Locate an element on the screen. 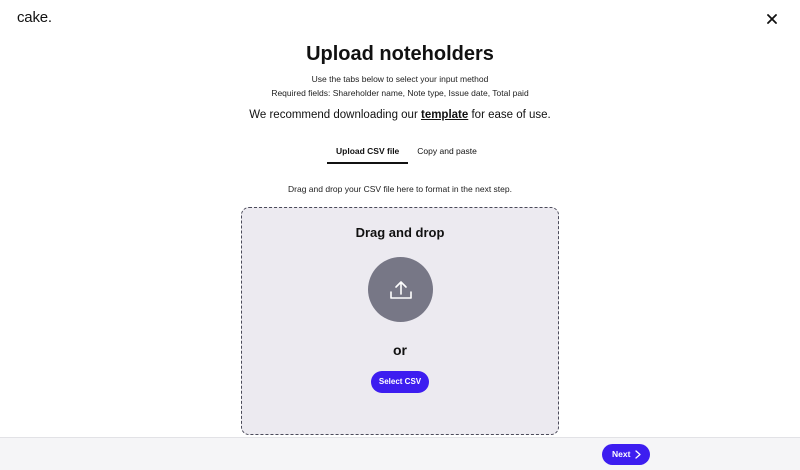  input-method-tabs: Upload CSV file Copy and paste is located at coordinates (406, 153).